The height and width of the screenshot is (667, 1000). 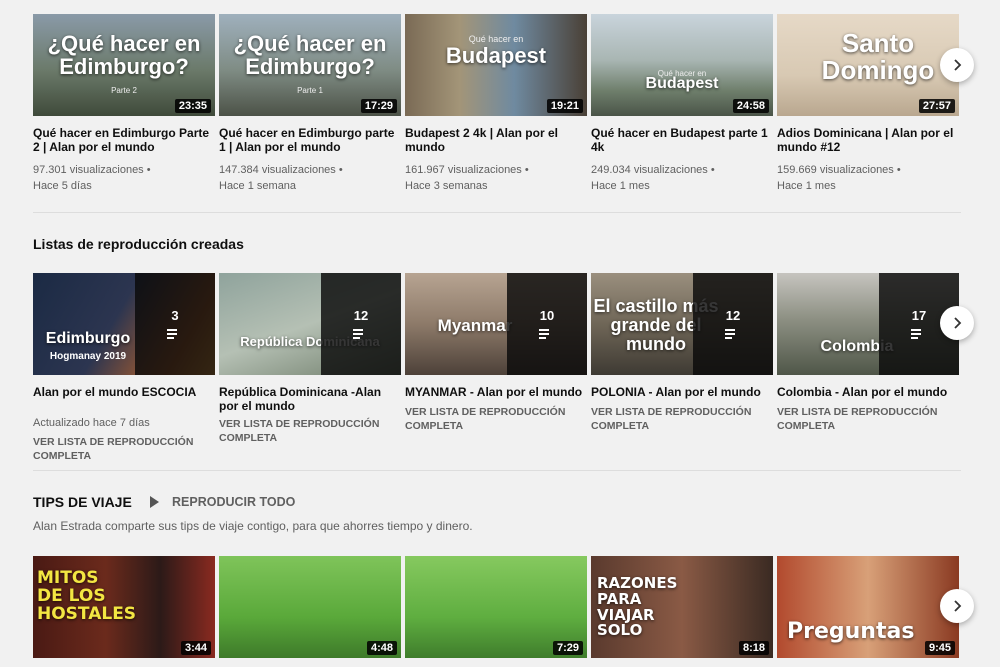 What do you see at coordinates (839, 170) in the screenshot?
I see `view-count: 159.669 visualizaciones •` at bounding box center [839, 170].